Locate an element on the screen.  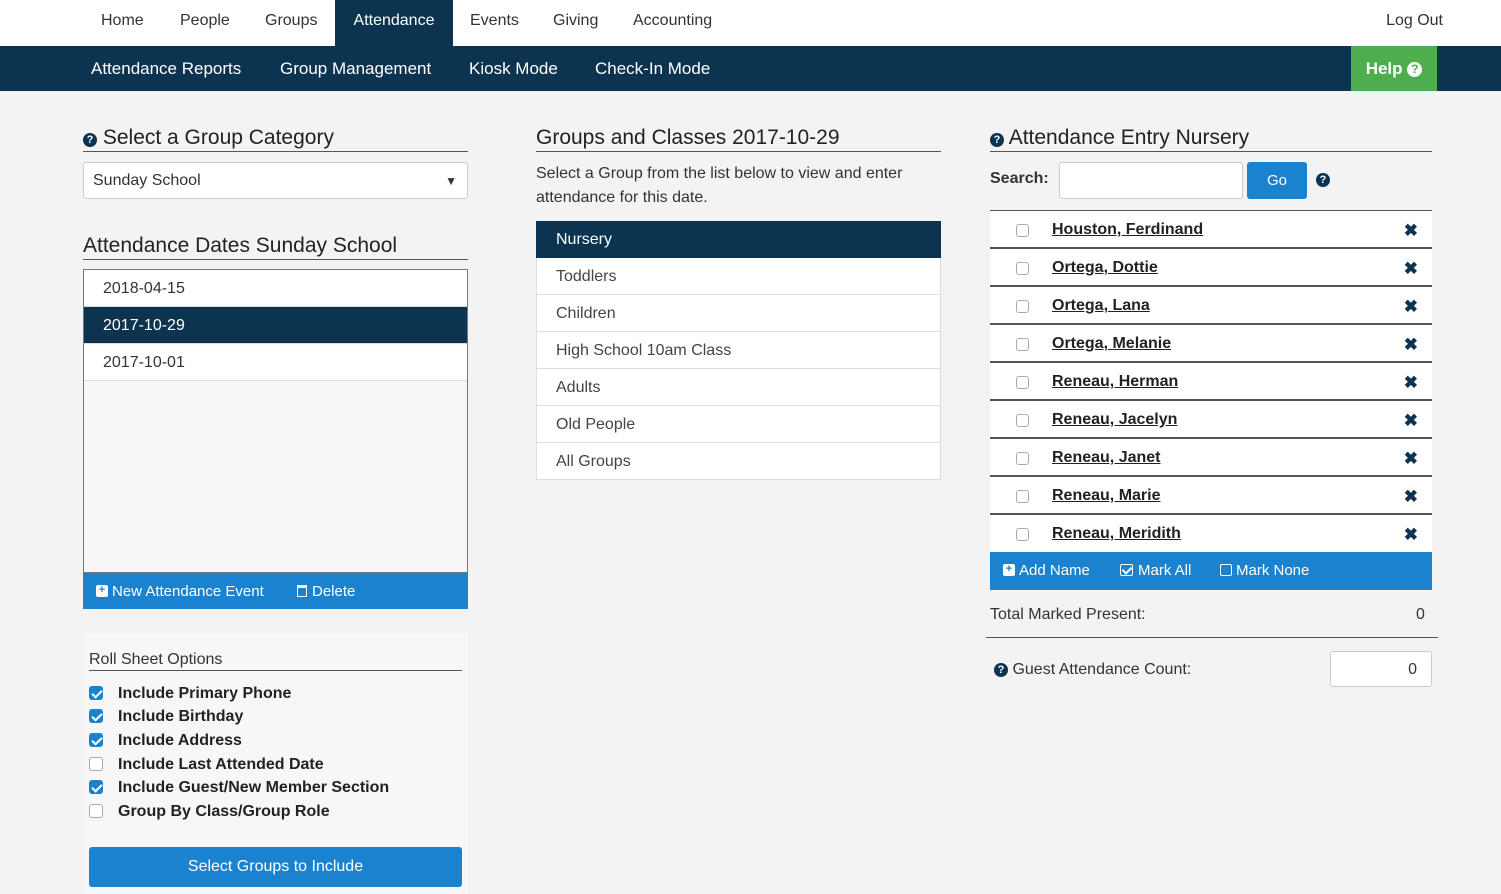
person-name-link: Reneau, Marie is located at coordinates (1106, 496).